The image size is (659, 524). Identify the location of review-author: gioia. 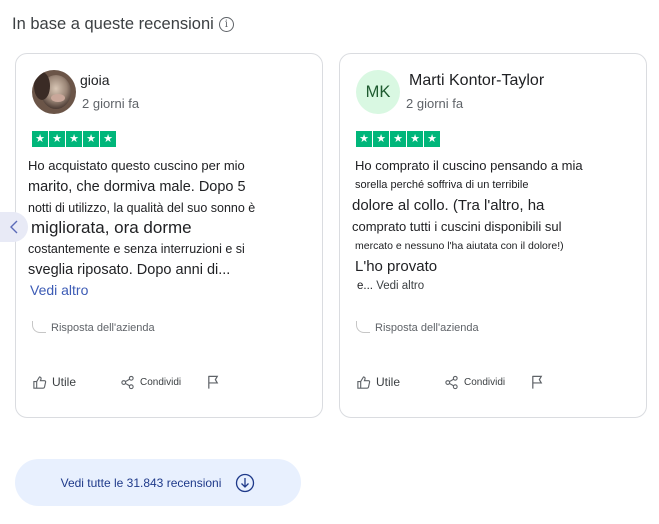
(95, 80).